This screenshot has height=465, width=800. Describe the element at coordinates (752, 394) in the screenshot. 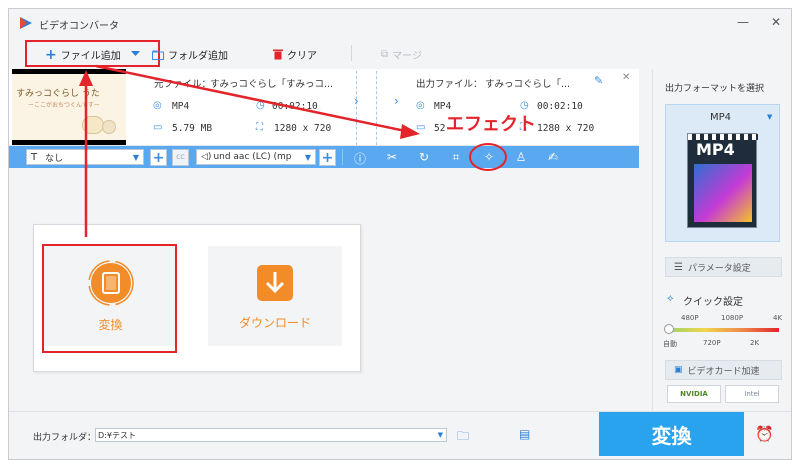

I see `intel-badge: Intel` at that location.